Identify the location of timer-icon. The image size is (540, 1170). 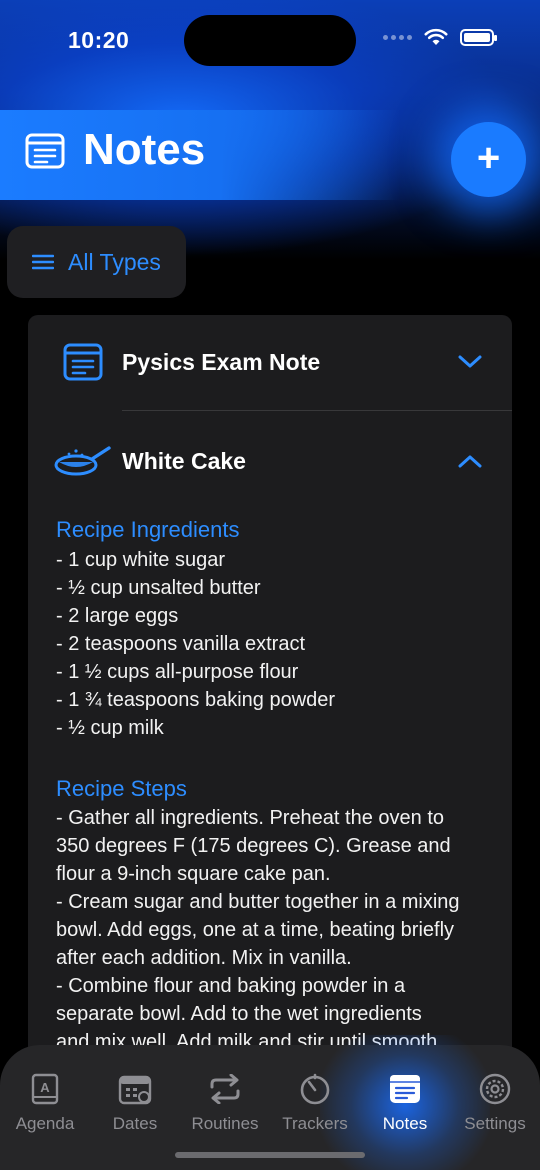
(315, 1089).